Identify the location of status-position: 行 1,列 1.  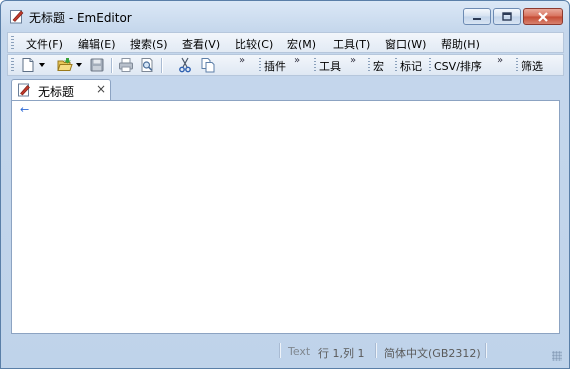
(341, 353).